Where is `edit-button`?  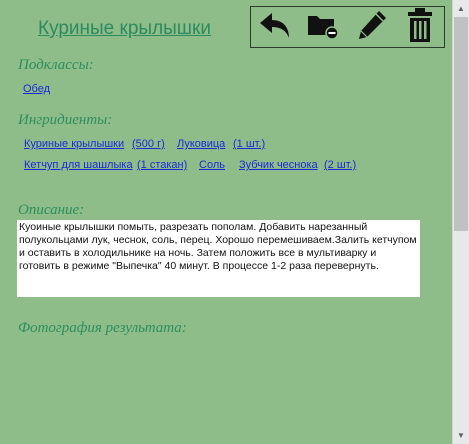
edit-button is located at coordinates (372, 27).